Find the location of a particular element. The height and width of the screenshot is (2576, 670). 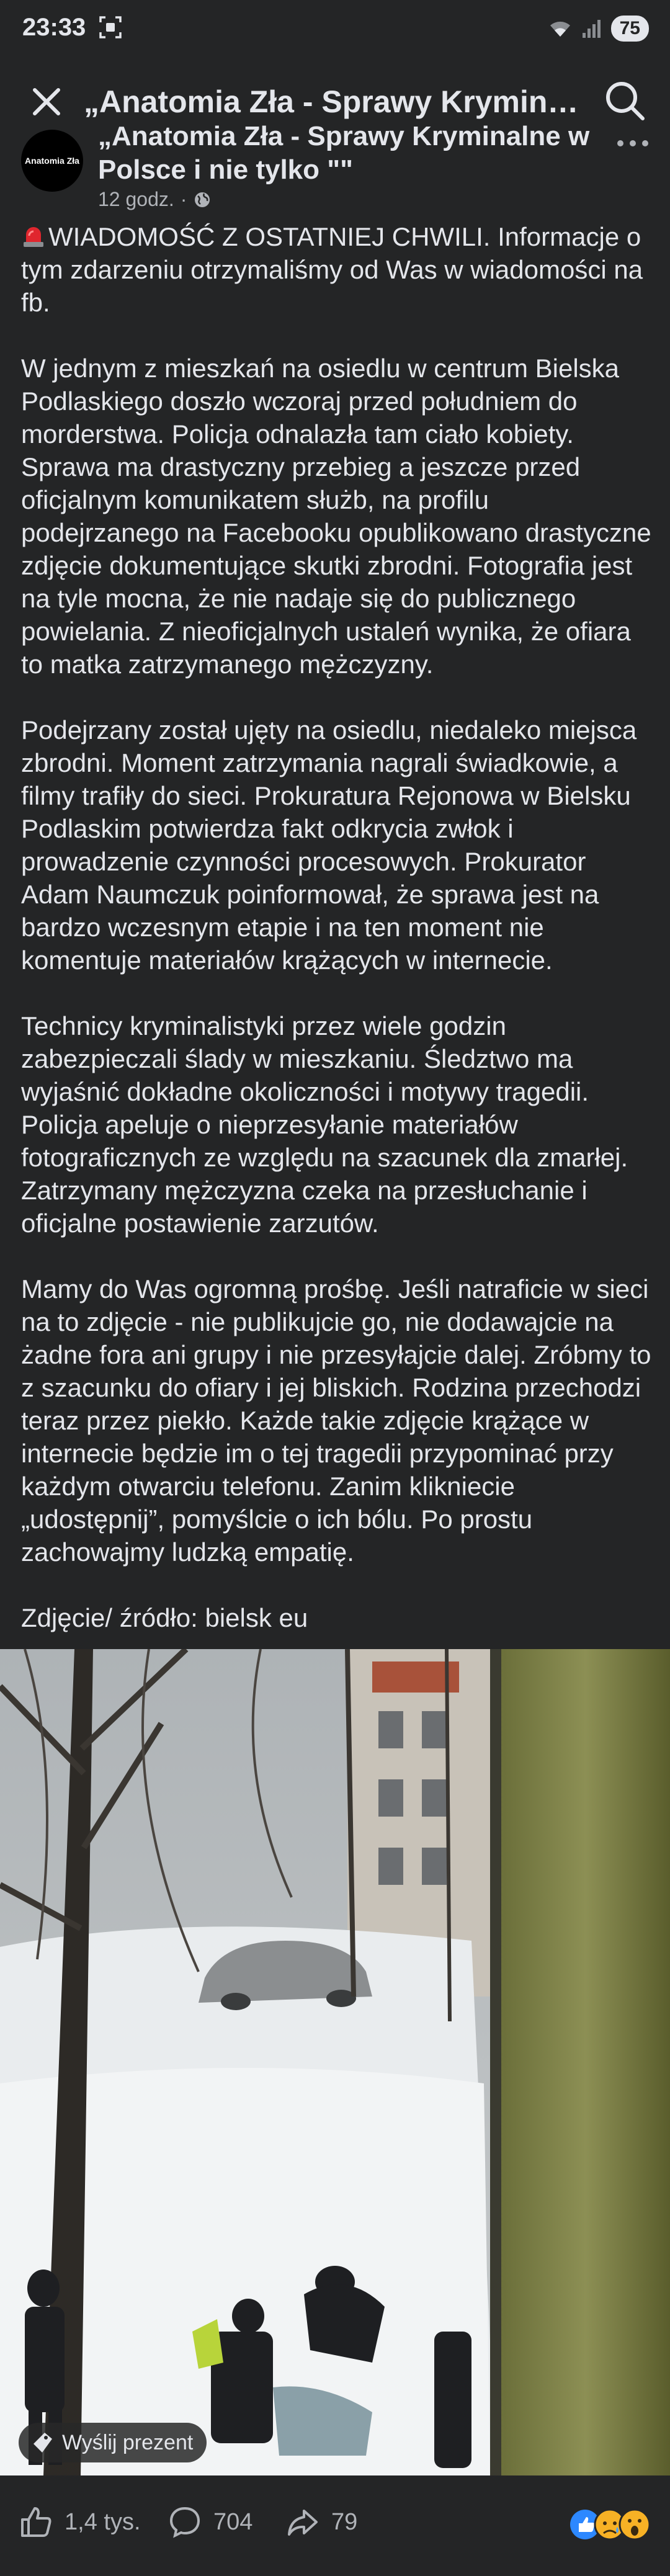

avatar: Anatomia Zła is located at coordinates (52, 161).